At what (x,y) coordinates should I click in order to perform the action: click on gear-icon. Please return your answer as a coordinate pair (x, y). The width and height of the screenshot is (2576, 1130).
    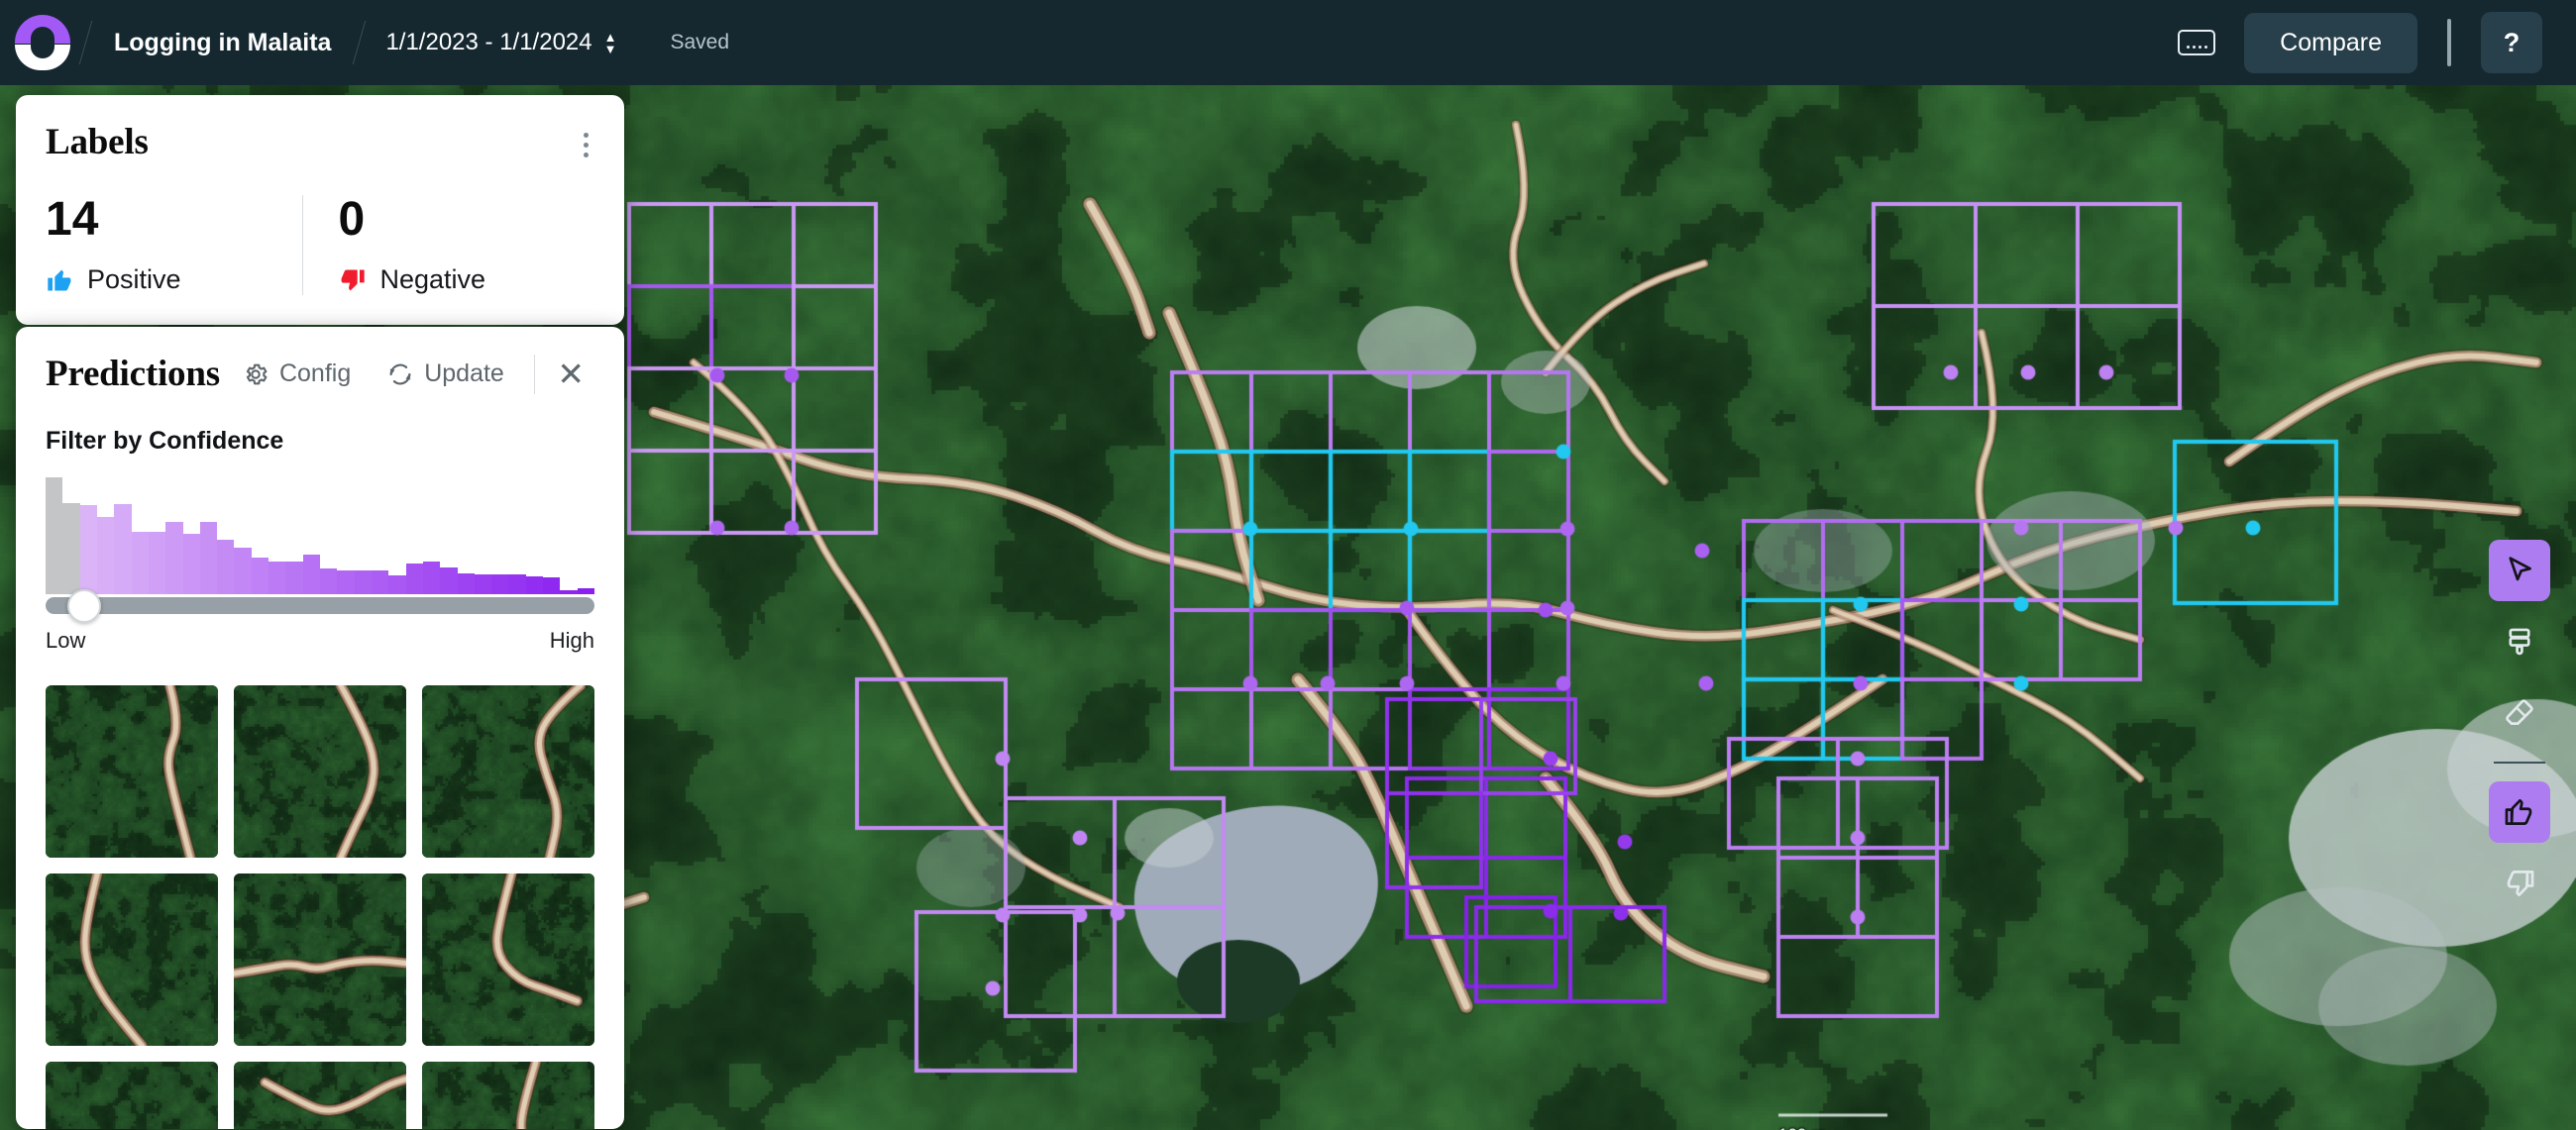
    Looking at the image, I should click on (257, 373).